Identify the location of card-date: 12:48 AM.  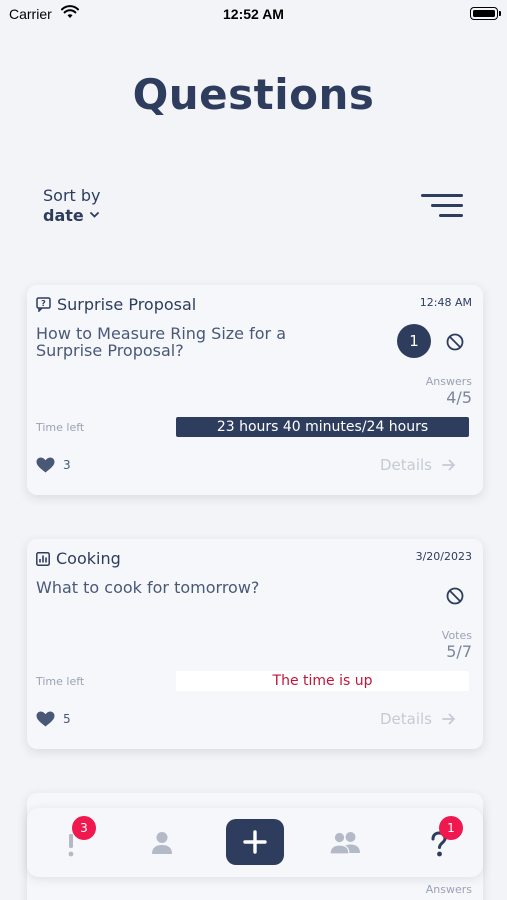
(445, 302).